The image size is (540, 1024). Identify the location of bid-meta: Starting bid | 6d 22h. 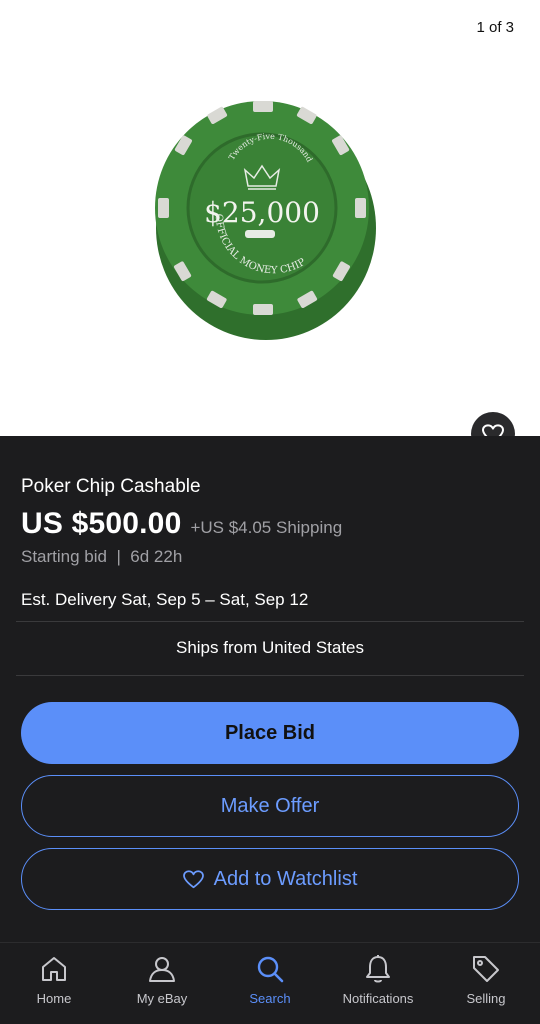
(102, 556).